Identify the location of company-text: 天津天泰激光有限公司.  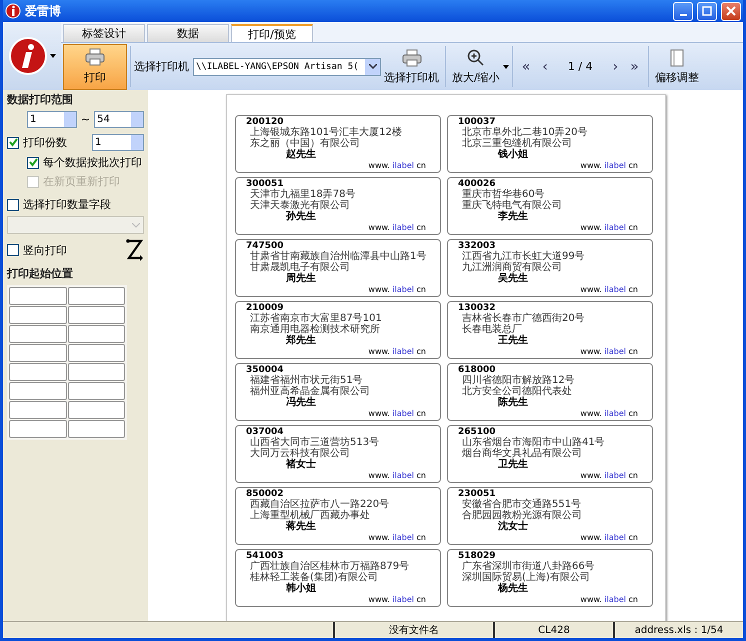
(300, 205).